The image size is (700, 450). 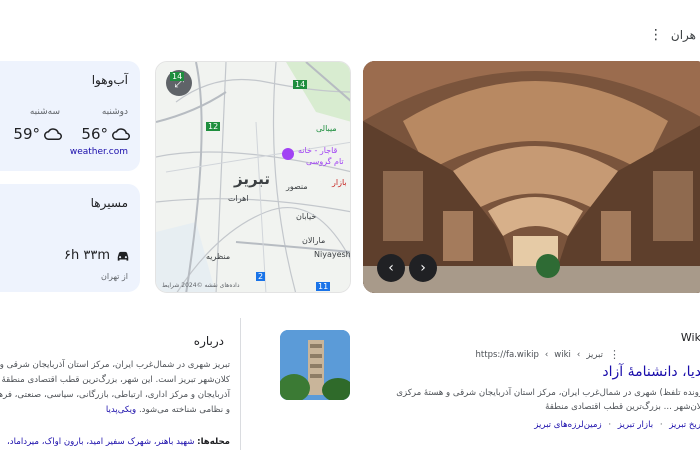 I want to click on map-label-eram: اهرات, so click(x=238, y=198).